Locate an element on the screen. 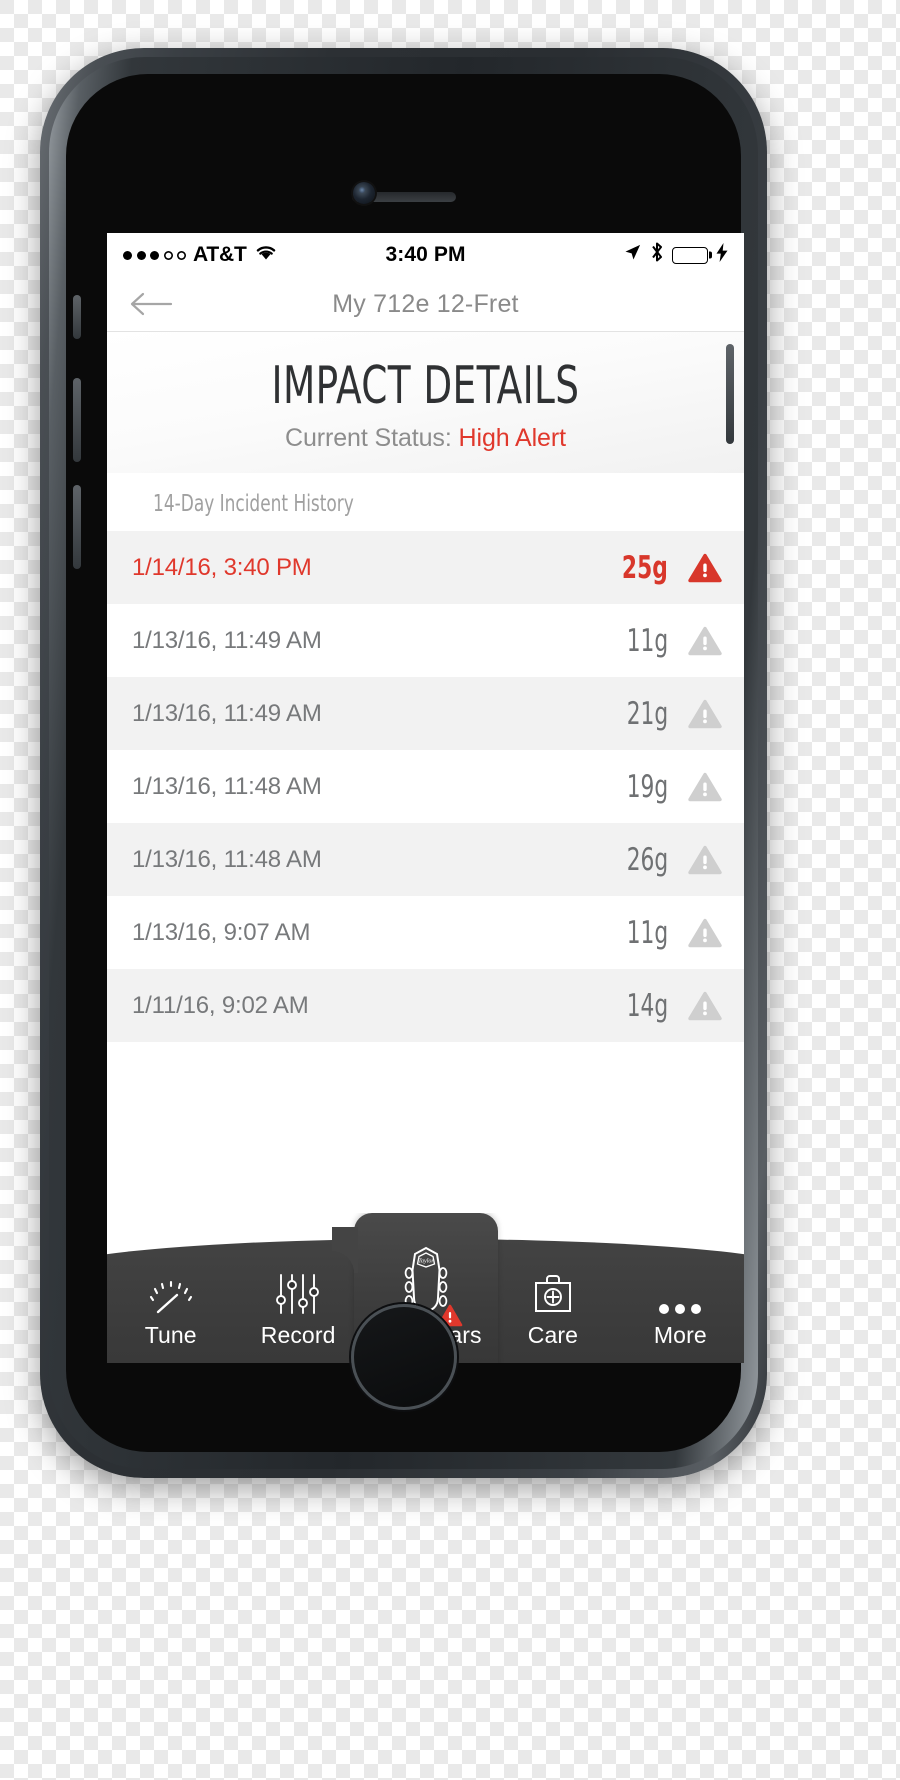 The image size is (900, 1780). tab-more: More is located at coordinates (680, 1313).